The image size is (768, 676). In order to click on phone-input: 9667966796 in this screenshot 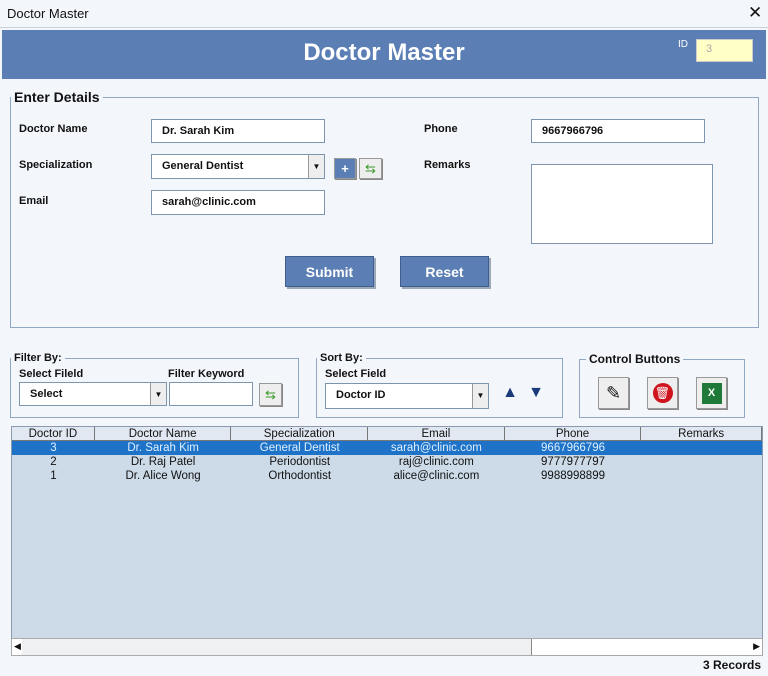, I will do `click(618, 131)`.